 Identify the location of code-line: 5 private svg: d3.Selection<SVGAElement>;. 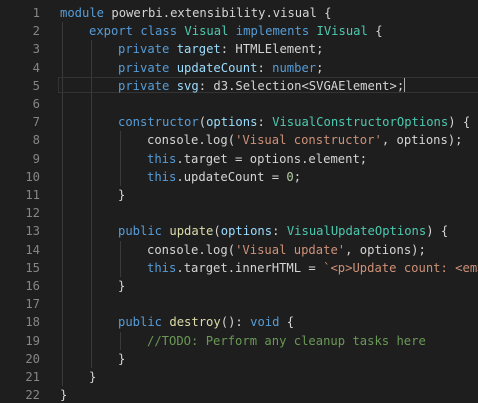
(239, 85).